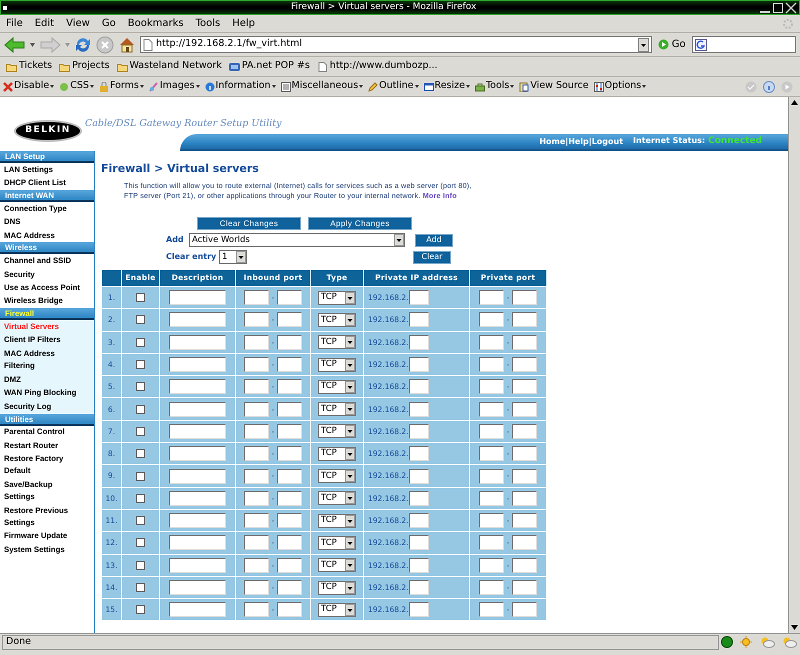 The height and width of the screenshot is (655, 800). What do you see at coordinates (29, 66) in the screenshot?
I see `bookmark-item: Tickets` at bounding box center [29, 66].